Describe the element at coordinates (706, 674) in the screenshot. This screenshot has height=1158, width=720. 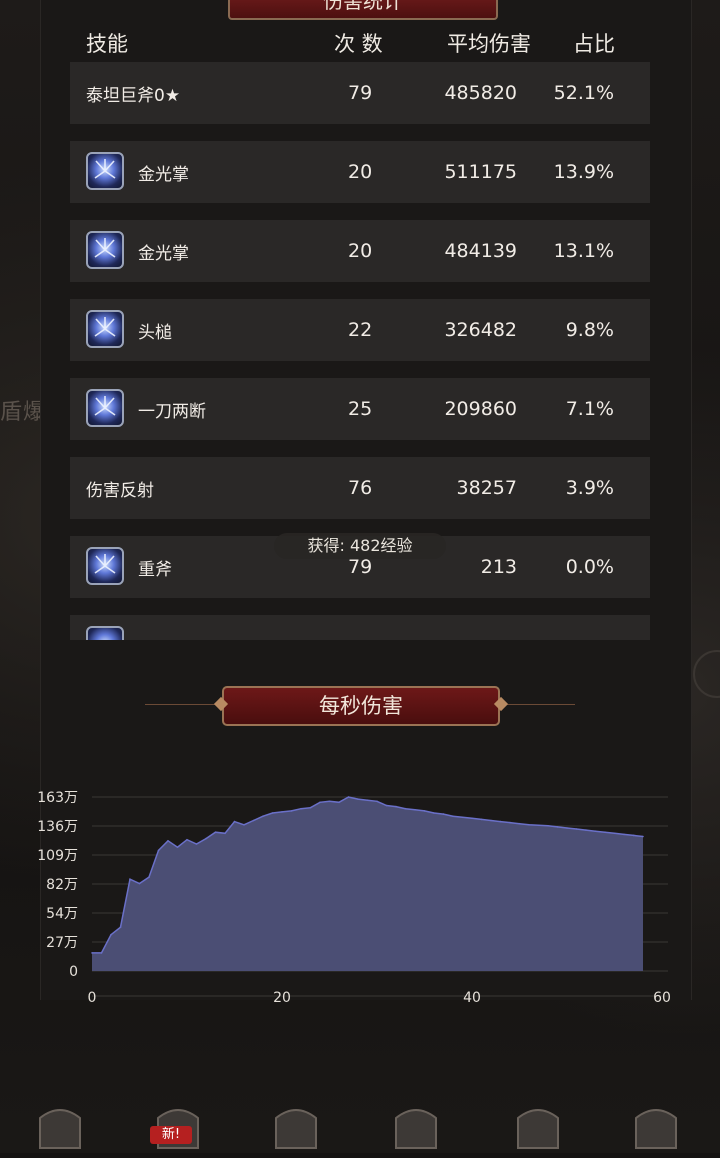
I see `background-round-icon` at that location.